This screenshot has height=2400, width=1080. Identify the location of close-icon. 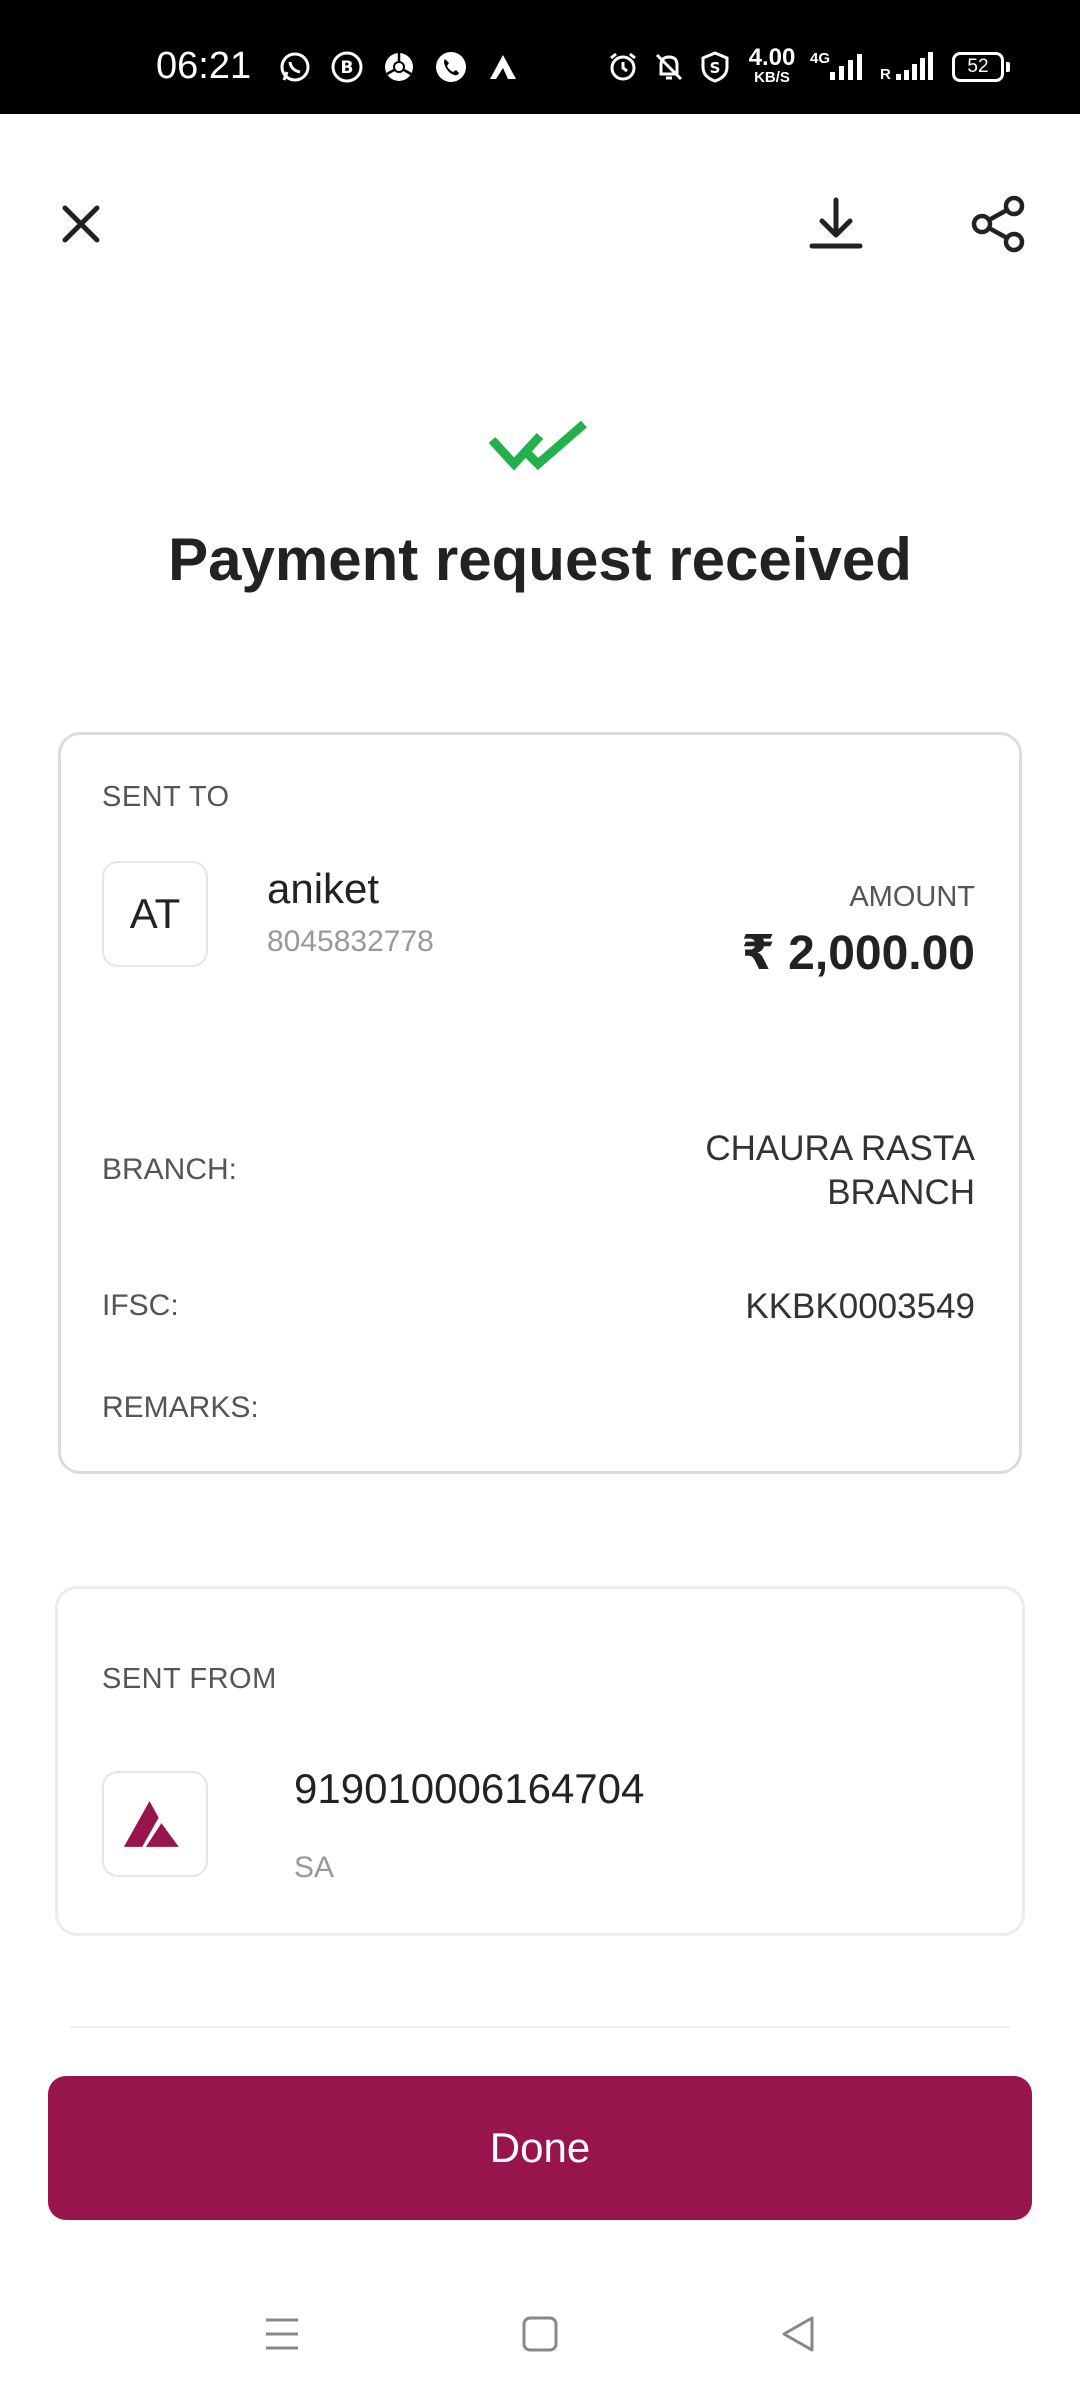
(81, 224).